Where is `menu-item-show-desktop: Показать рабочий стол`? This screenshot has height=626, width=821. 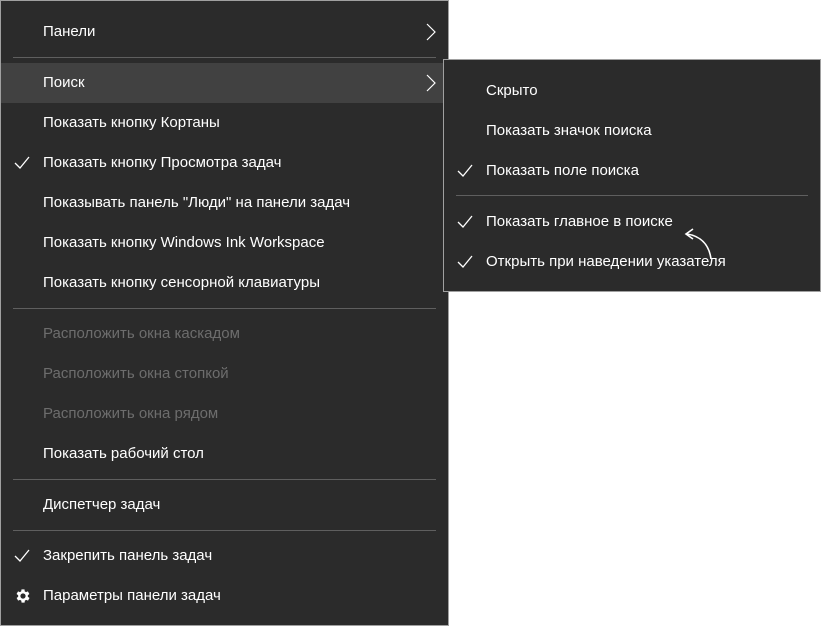
menu-item-show-desktop: Показать рабочий стол is located at coordinates (224, 454).